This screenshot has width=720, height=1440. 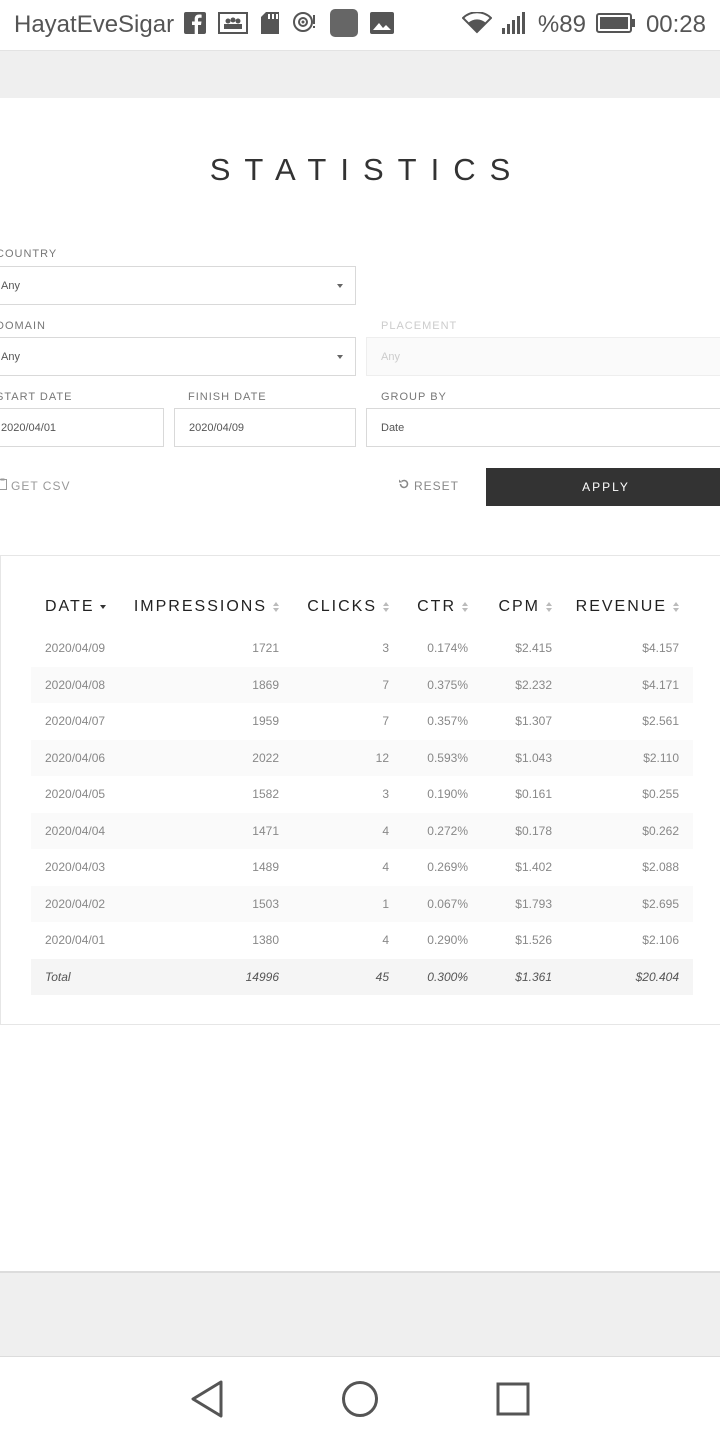 What do you see at coordinates (195, 25) in the screenshot?
I see `facebook-icon` at bounding box center [195, 25].